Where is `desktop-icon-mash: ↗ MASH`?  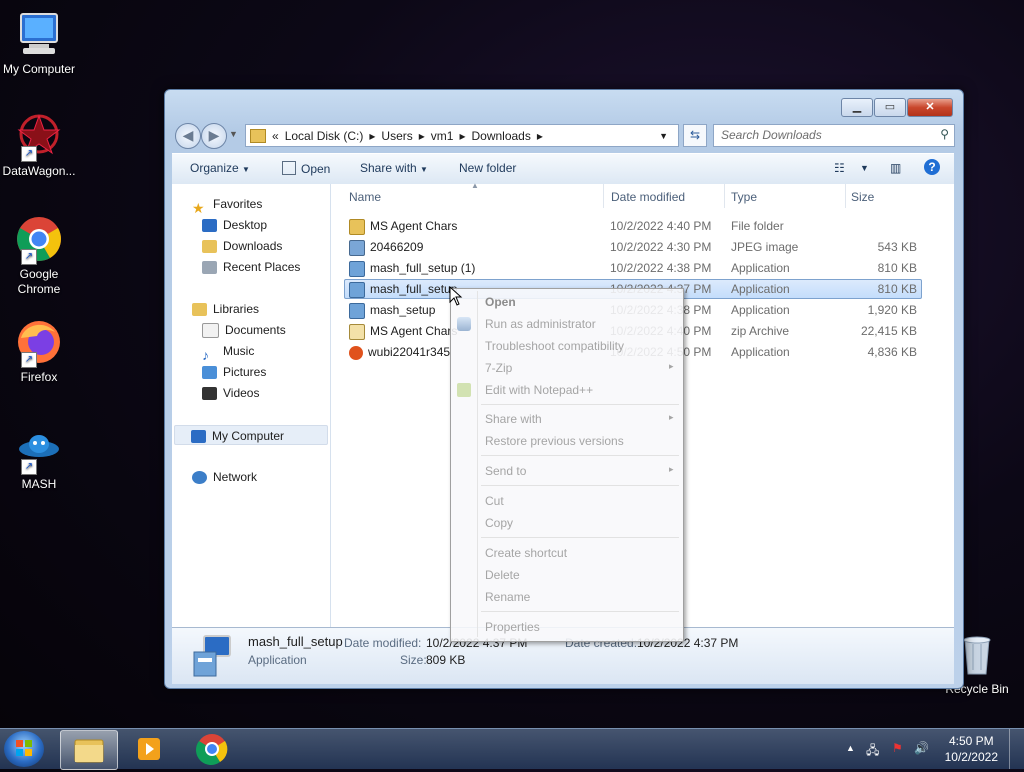 desktop-icon-mash: ↗ MASH is located at coordinates (39, 458).